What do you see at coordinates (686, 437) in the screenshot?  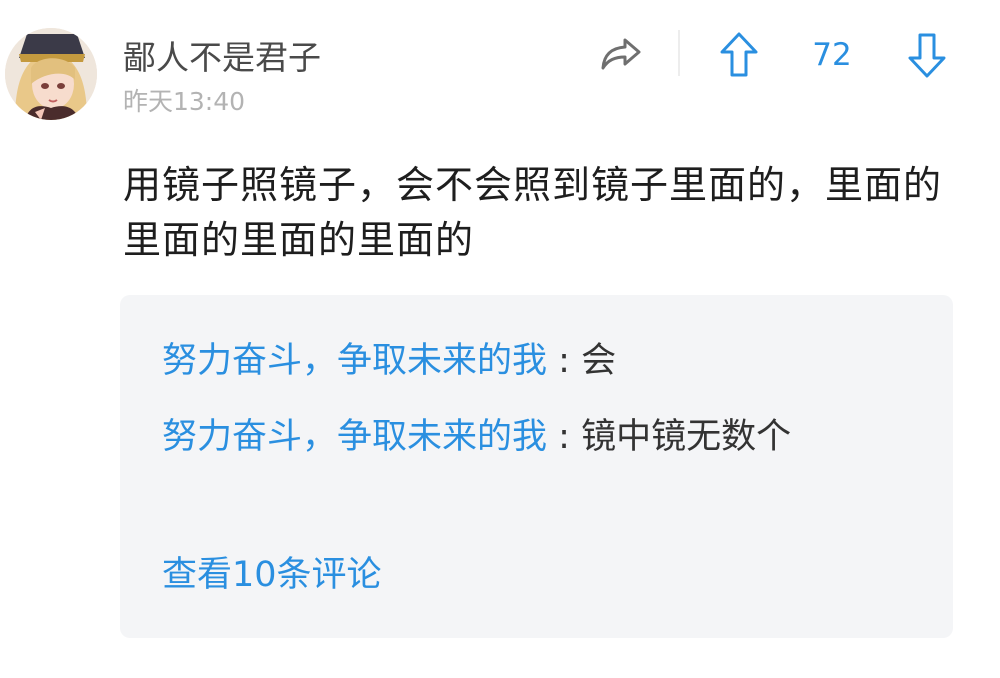 I see `comment-text: 镜中镜无数个` at bounding box center [686, 437].